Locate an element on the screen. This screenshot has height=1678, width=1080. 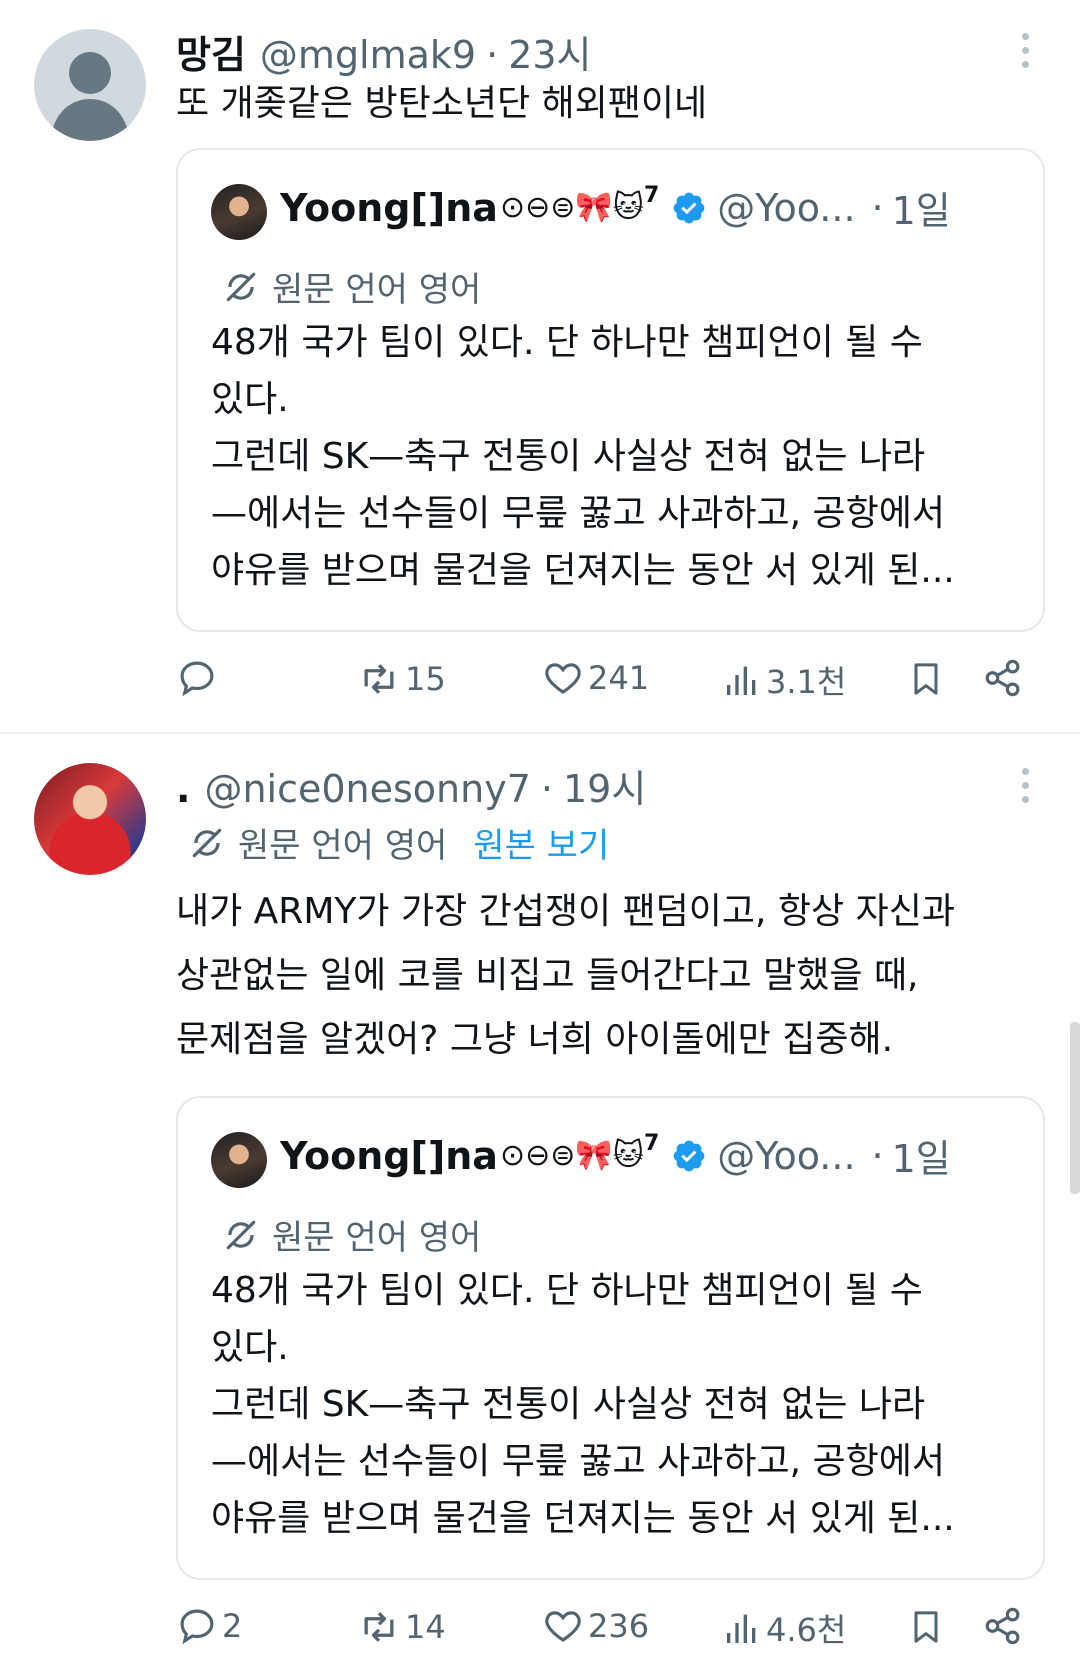
like-count: 241 is located at coordinates (619, 678).